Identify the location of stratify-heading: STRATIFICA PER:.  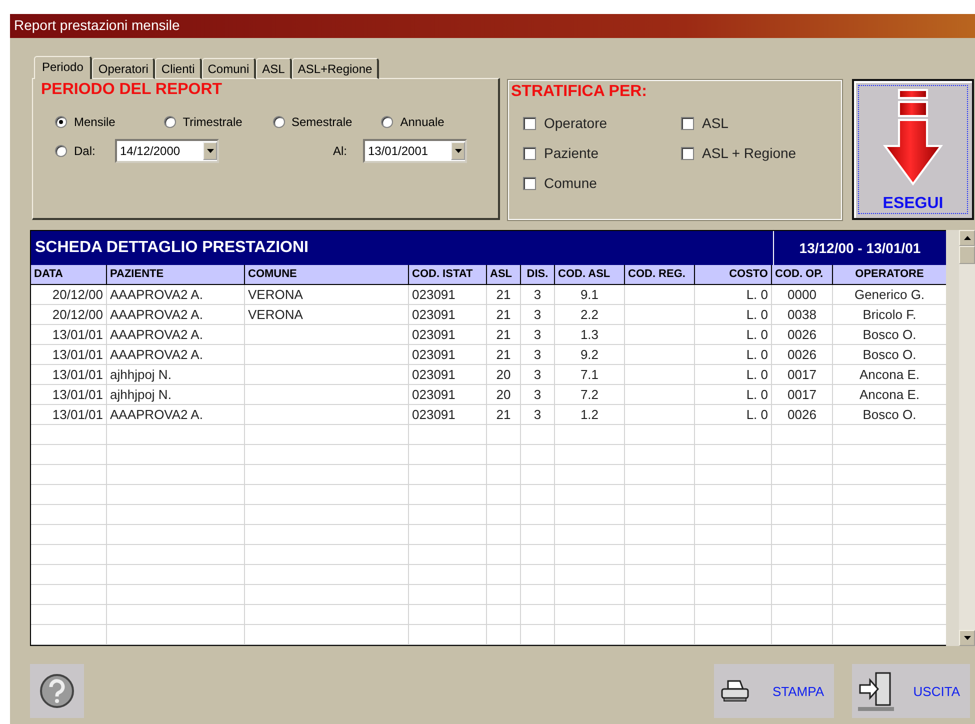
(579, 92).